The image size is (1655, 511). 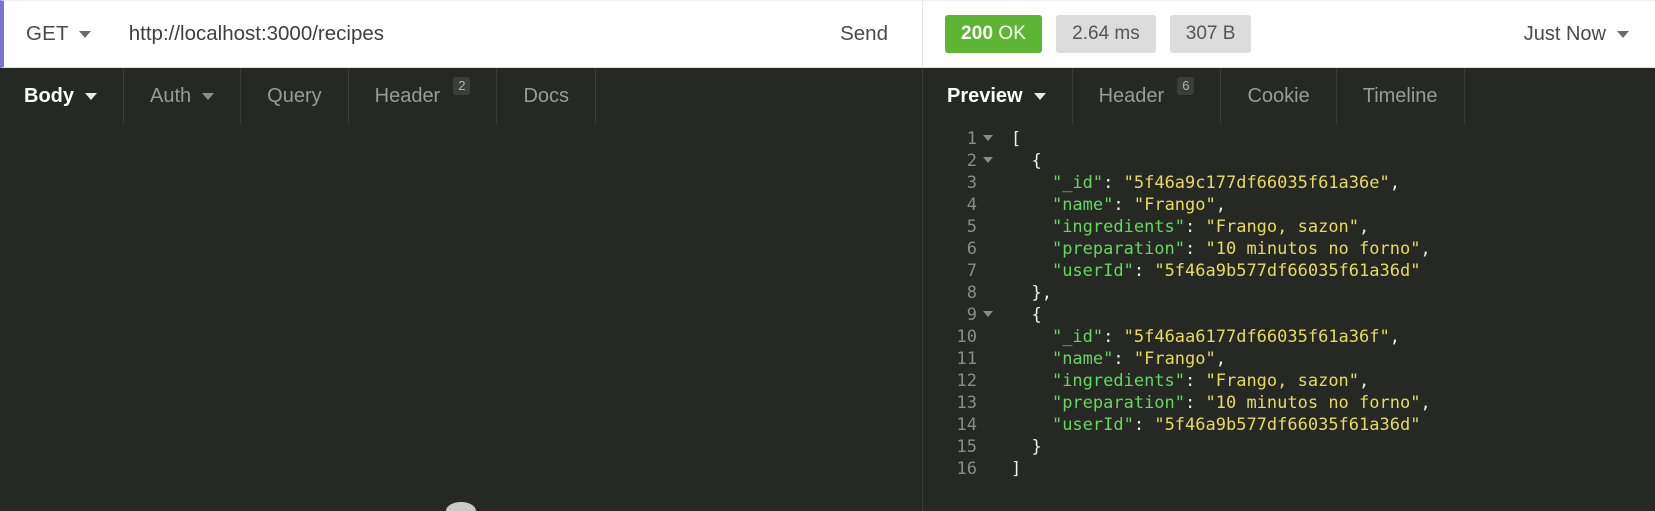 I want to click on send-button: Send, so click(x=876, y=34).